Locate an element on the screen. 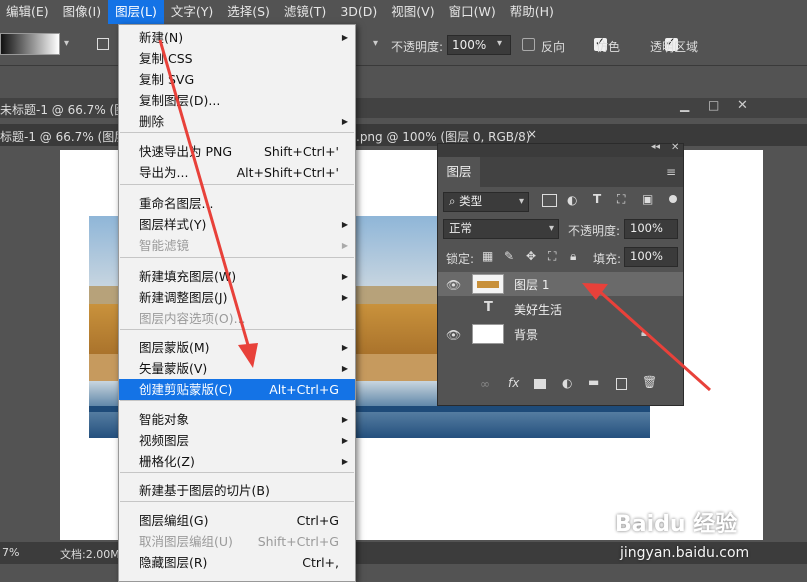 The width and height of the screenshot is (807, 582). menu-type: 文字(Y) is located at coordinates (192, 12).